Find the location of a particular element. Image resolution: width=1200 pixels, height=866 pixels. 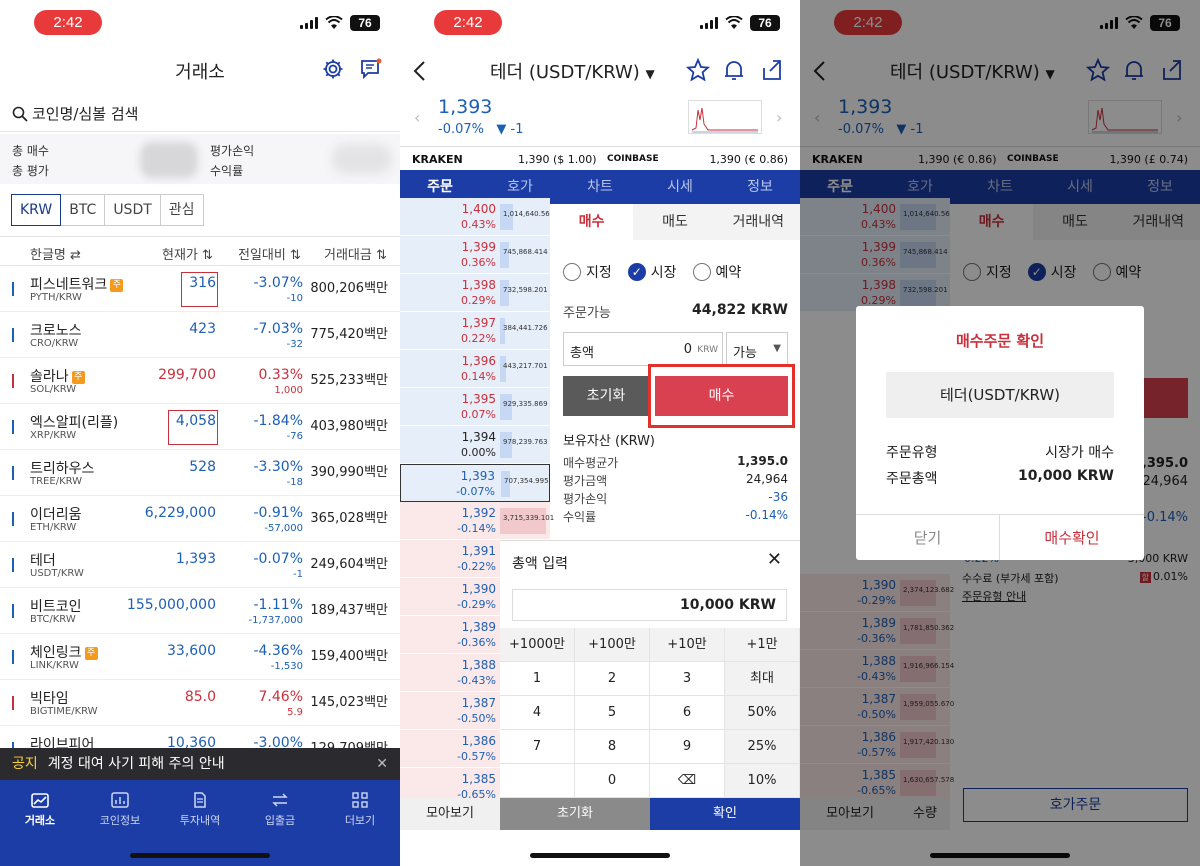

keypad-key: 5 is located at coordinates (612, 713).